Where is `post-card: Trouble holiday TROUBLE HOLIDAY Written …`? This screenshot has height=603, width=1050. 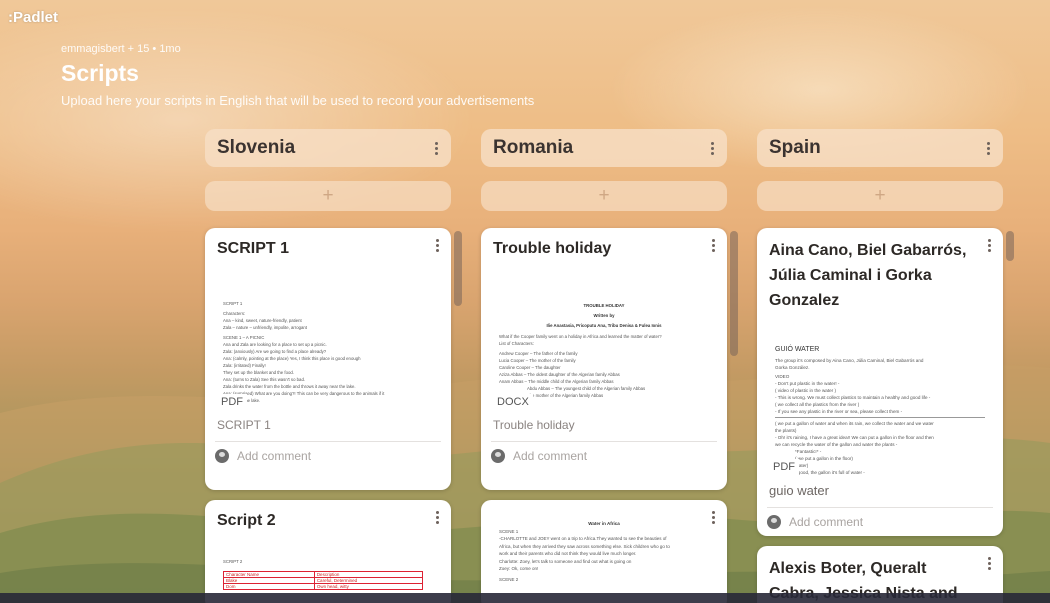
post-card: Trouble holiday TROUBLE HOLIDAY Written … is located at coordinates (604, 359).